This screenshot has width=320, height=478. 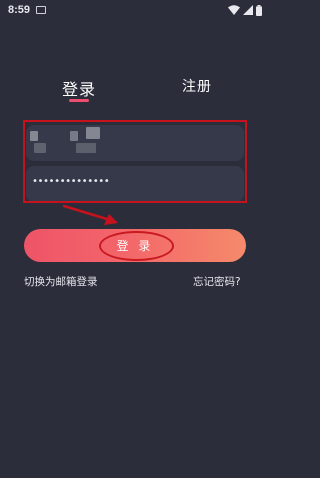 I want to click on battery-icon, so click(x=259, y=10).